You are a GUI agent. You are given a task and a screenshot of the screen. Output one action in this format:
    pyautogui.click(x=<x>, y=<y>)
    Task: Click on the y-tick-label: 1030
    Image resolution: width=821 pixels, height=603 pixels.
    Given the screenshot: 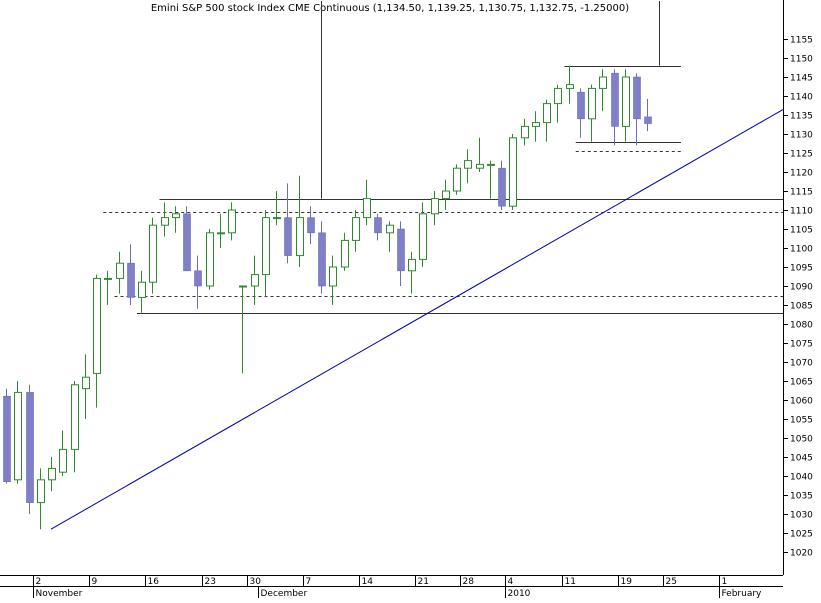 What is the action you would take?
    pyautogui.click(x=801, y=516)
    